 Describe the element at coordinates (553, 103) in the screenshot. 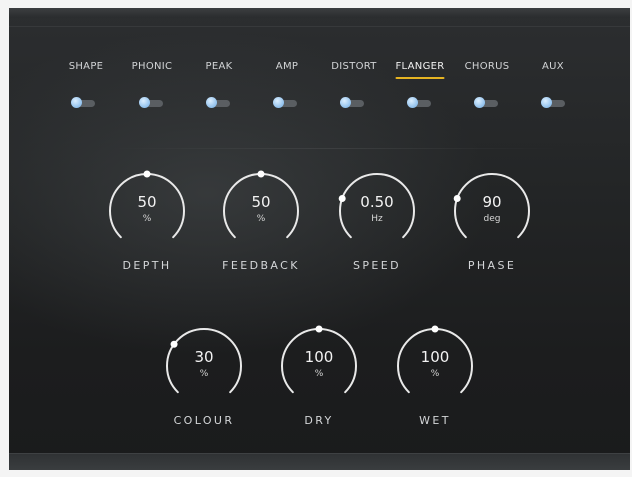

I see `toggle-aux` at that location.